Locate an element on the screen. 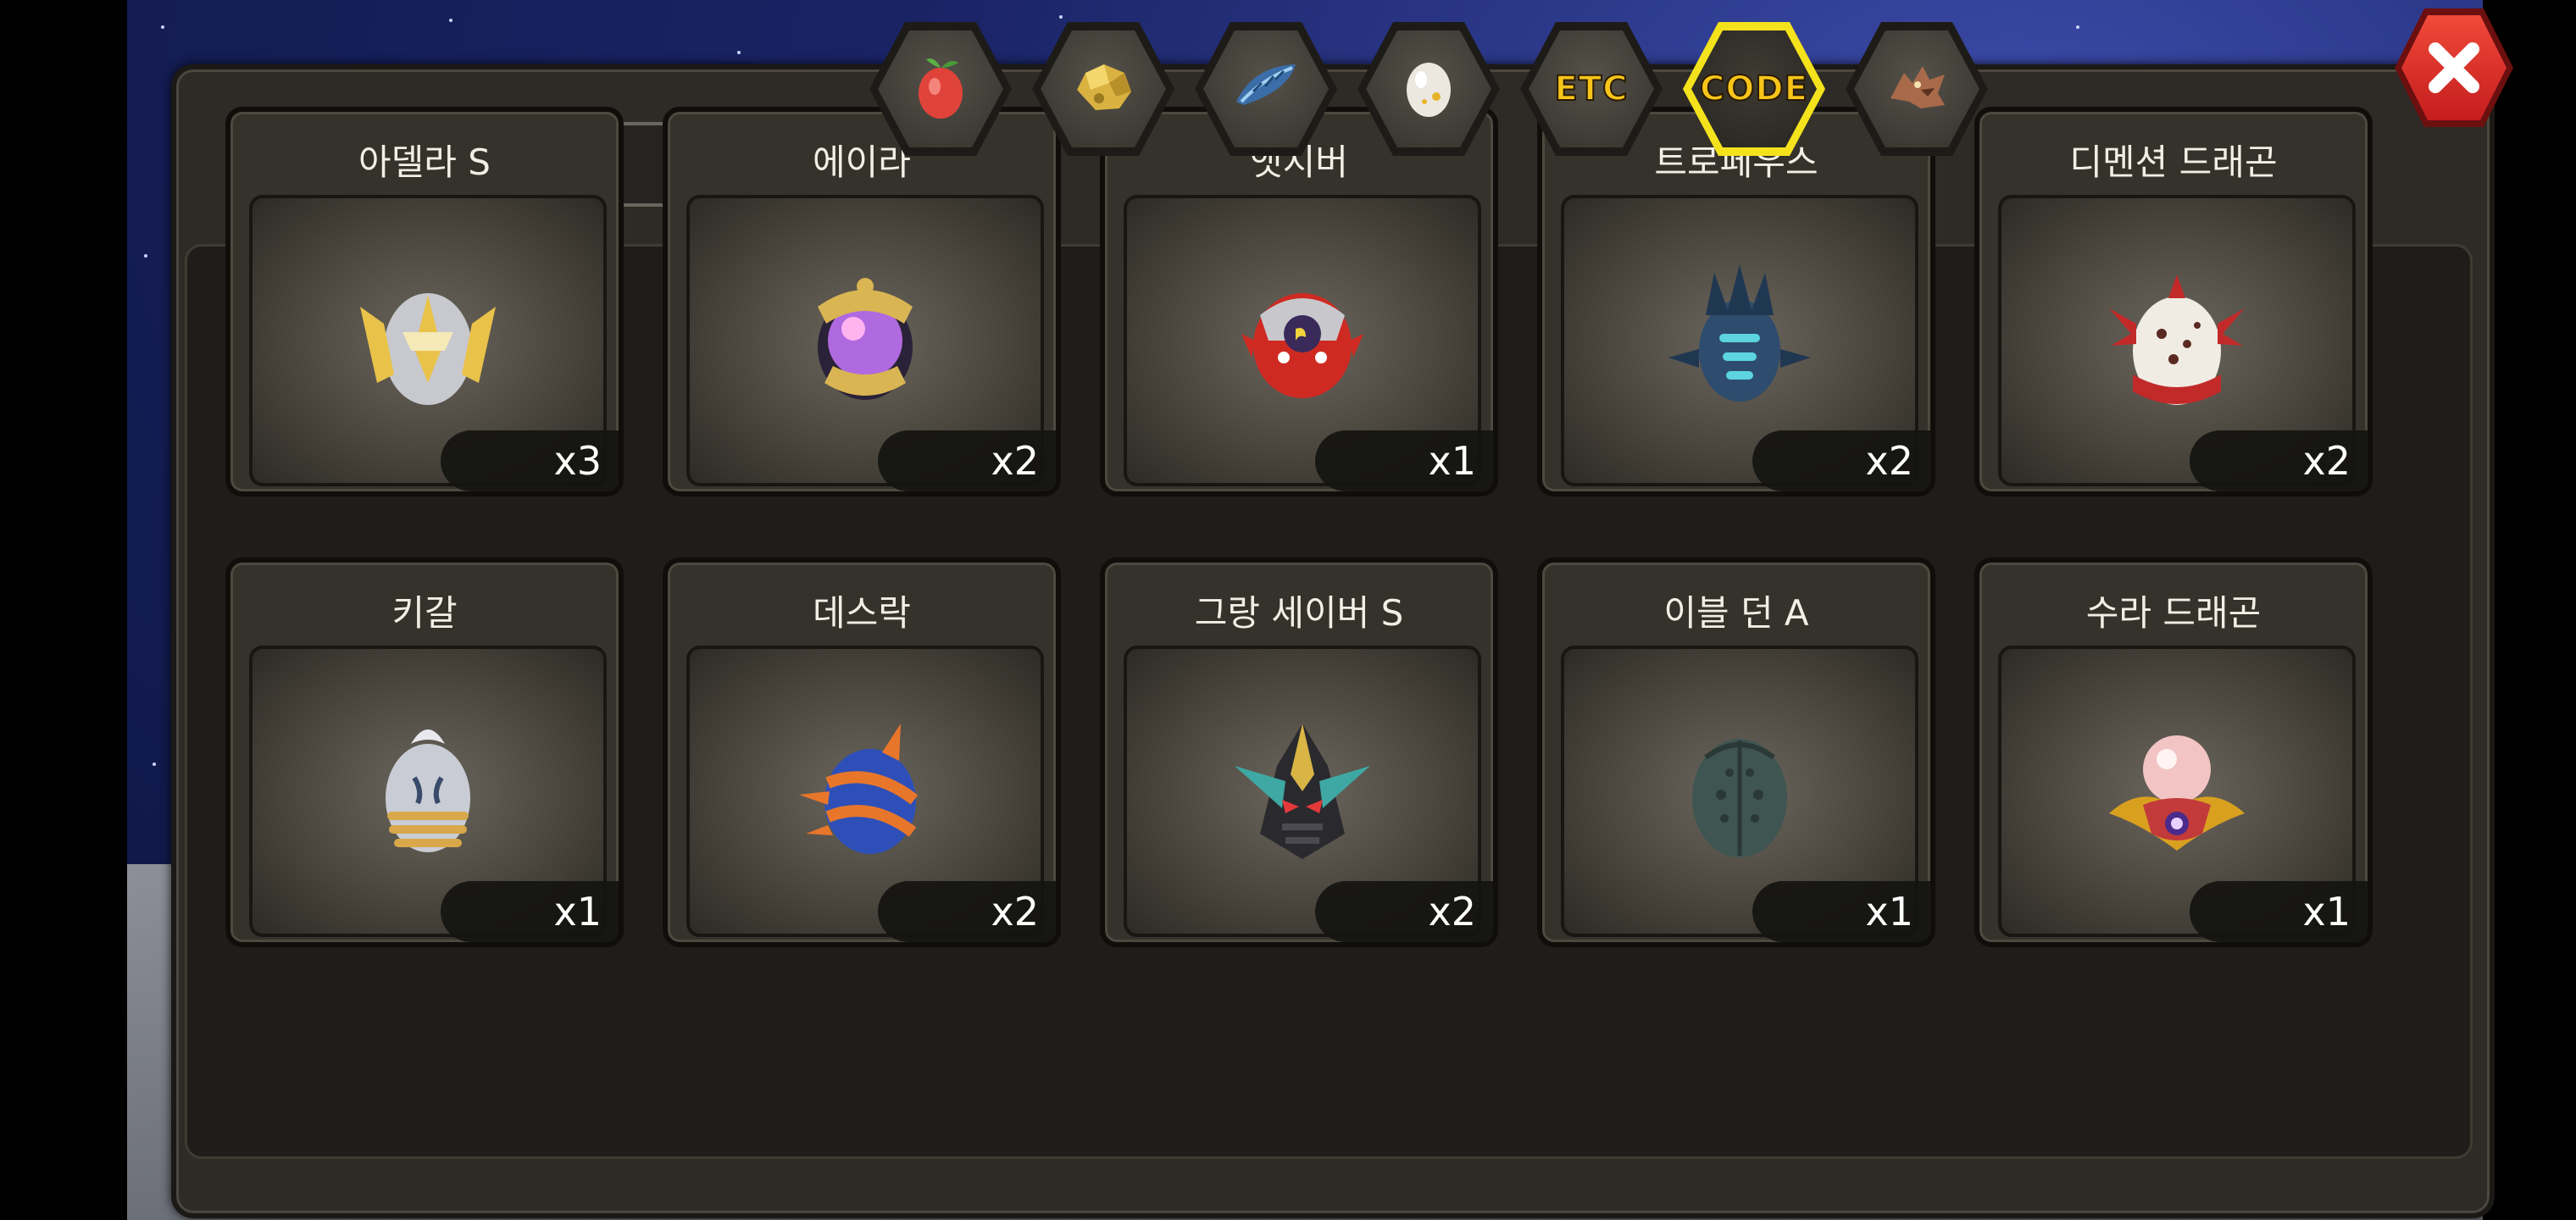 The image size is (2576, 1220). item-card: 앳지버 x1 is located at coordinates (1299, 301).